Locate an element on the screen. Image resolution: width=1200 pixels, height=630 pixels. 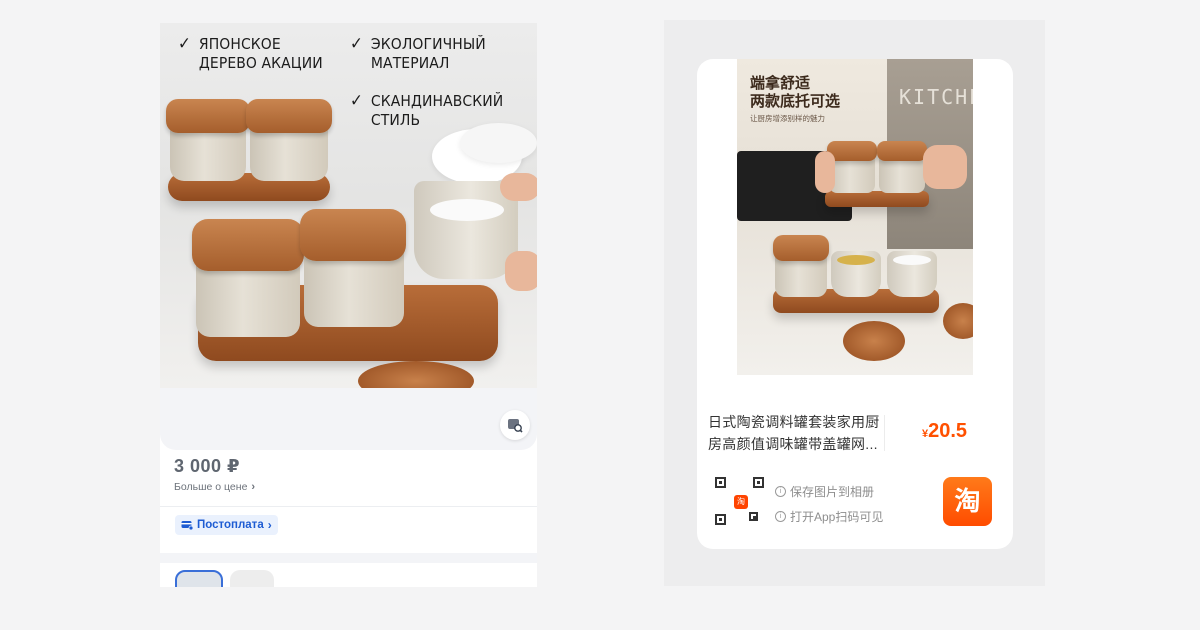
feature-item: ✓ ЯПОНСКОЕ ДЕРЕВО АКАЦИИ is located at coordinates (250, 54).